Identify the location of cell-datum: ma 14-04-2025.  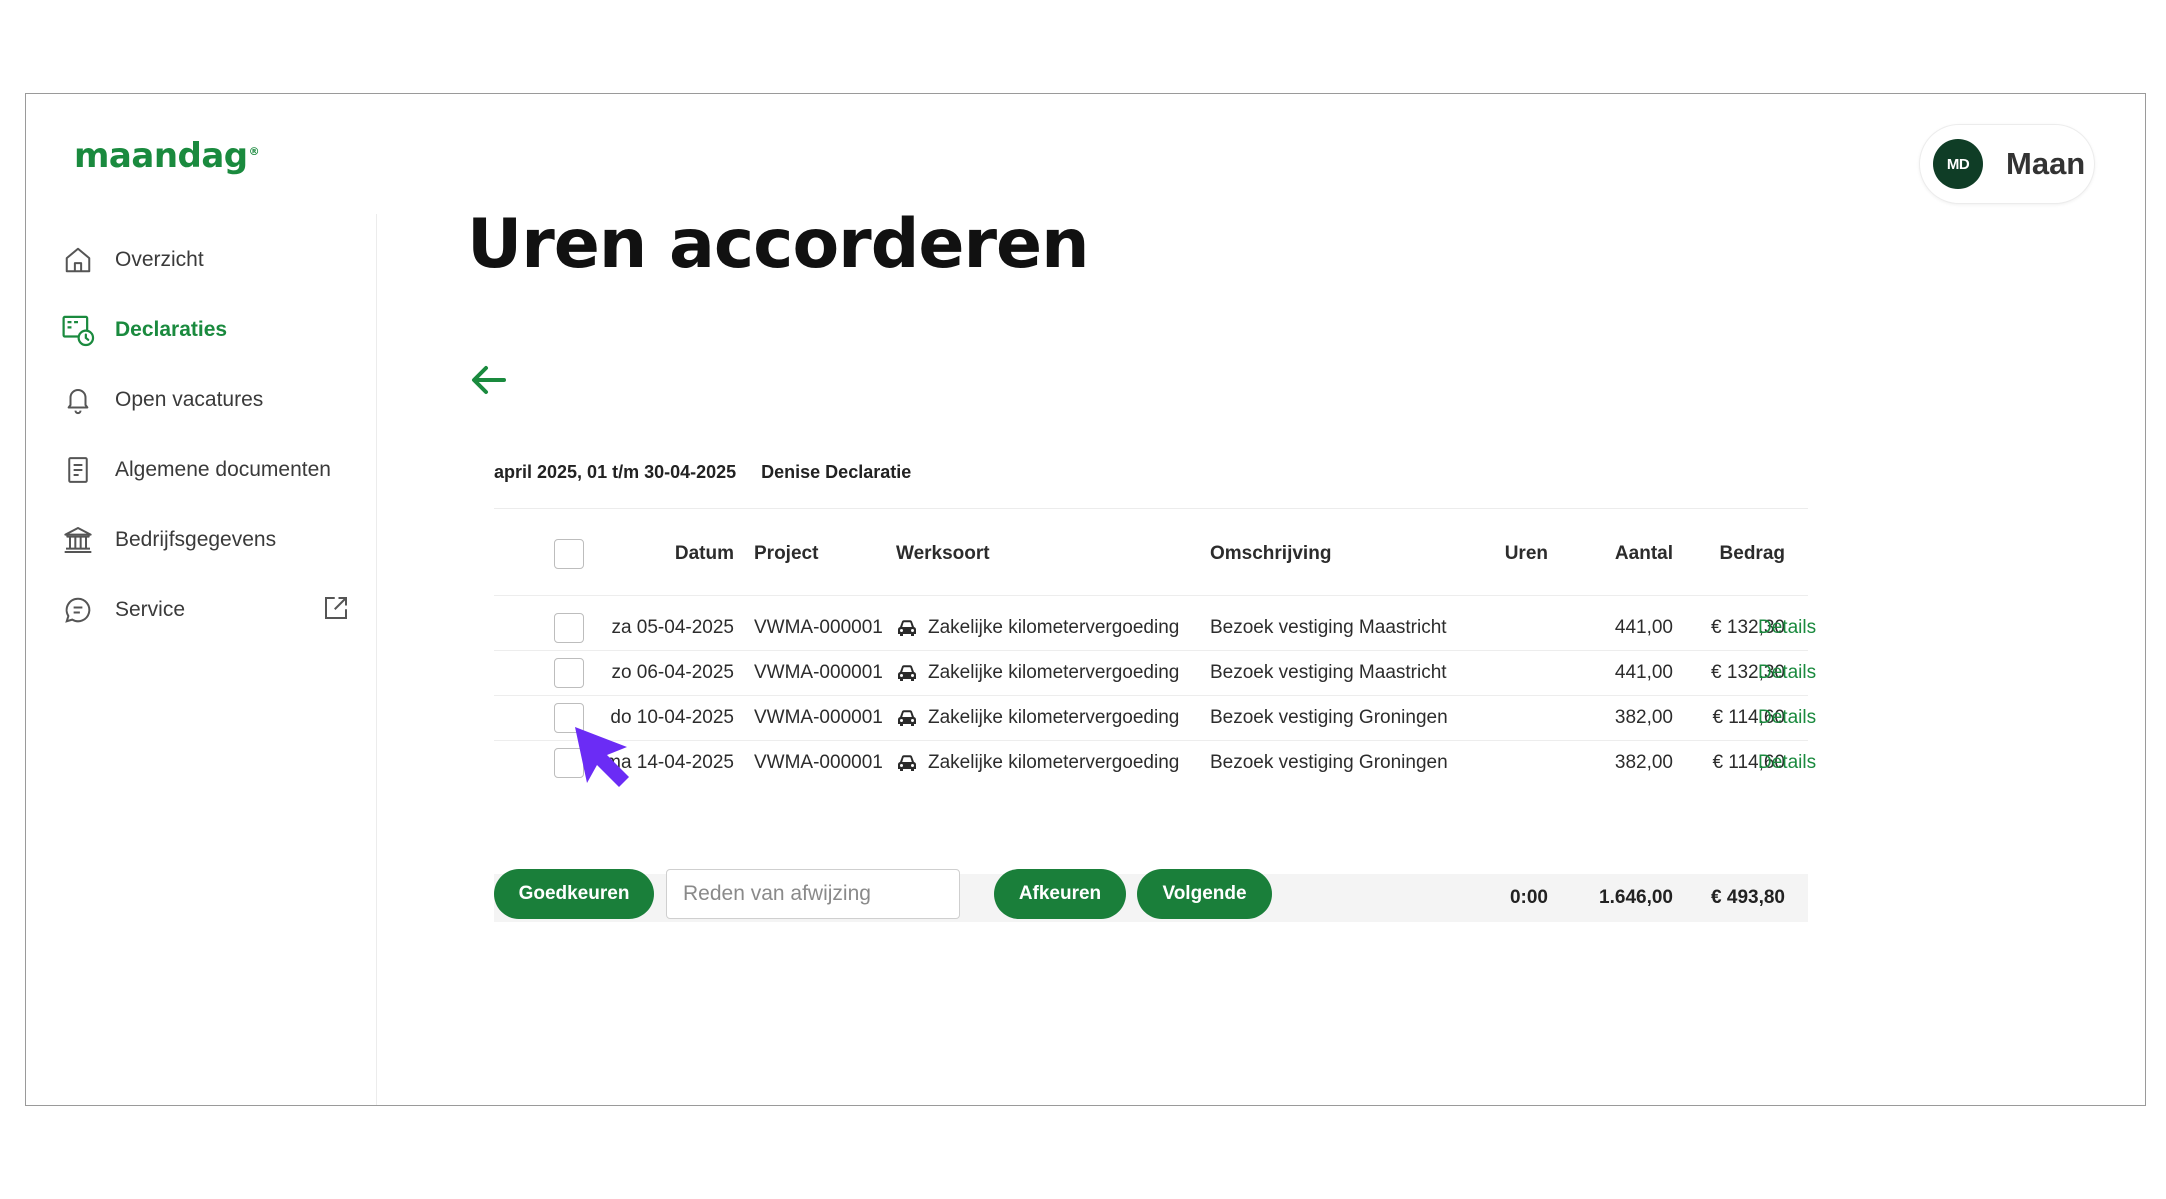
(669, 762).